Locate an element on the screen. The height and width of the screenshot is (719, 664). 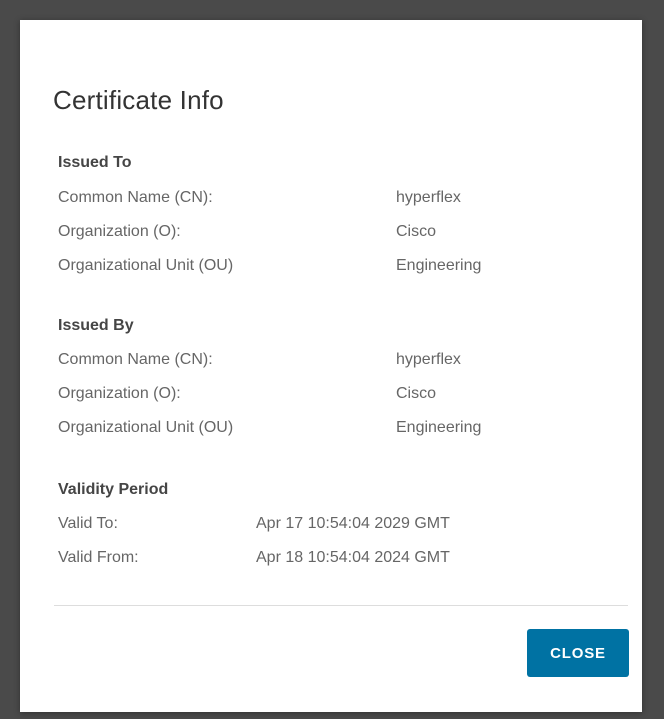
valid-to-value: Apr 17 10:54:04 2029 GMT is located at coordinates (353, 523).